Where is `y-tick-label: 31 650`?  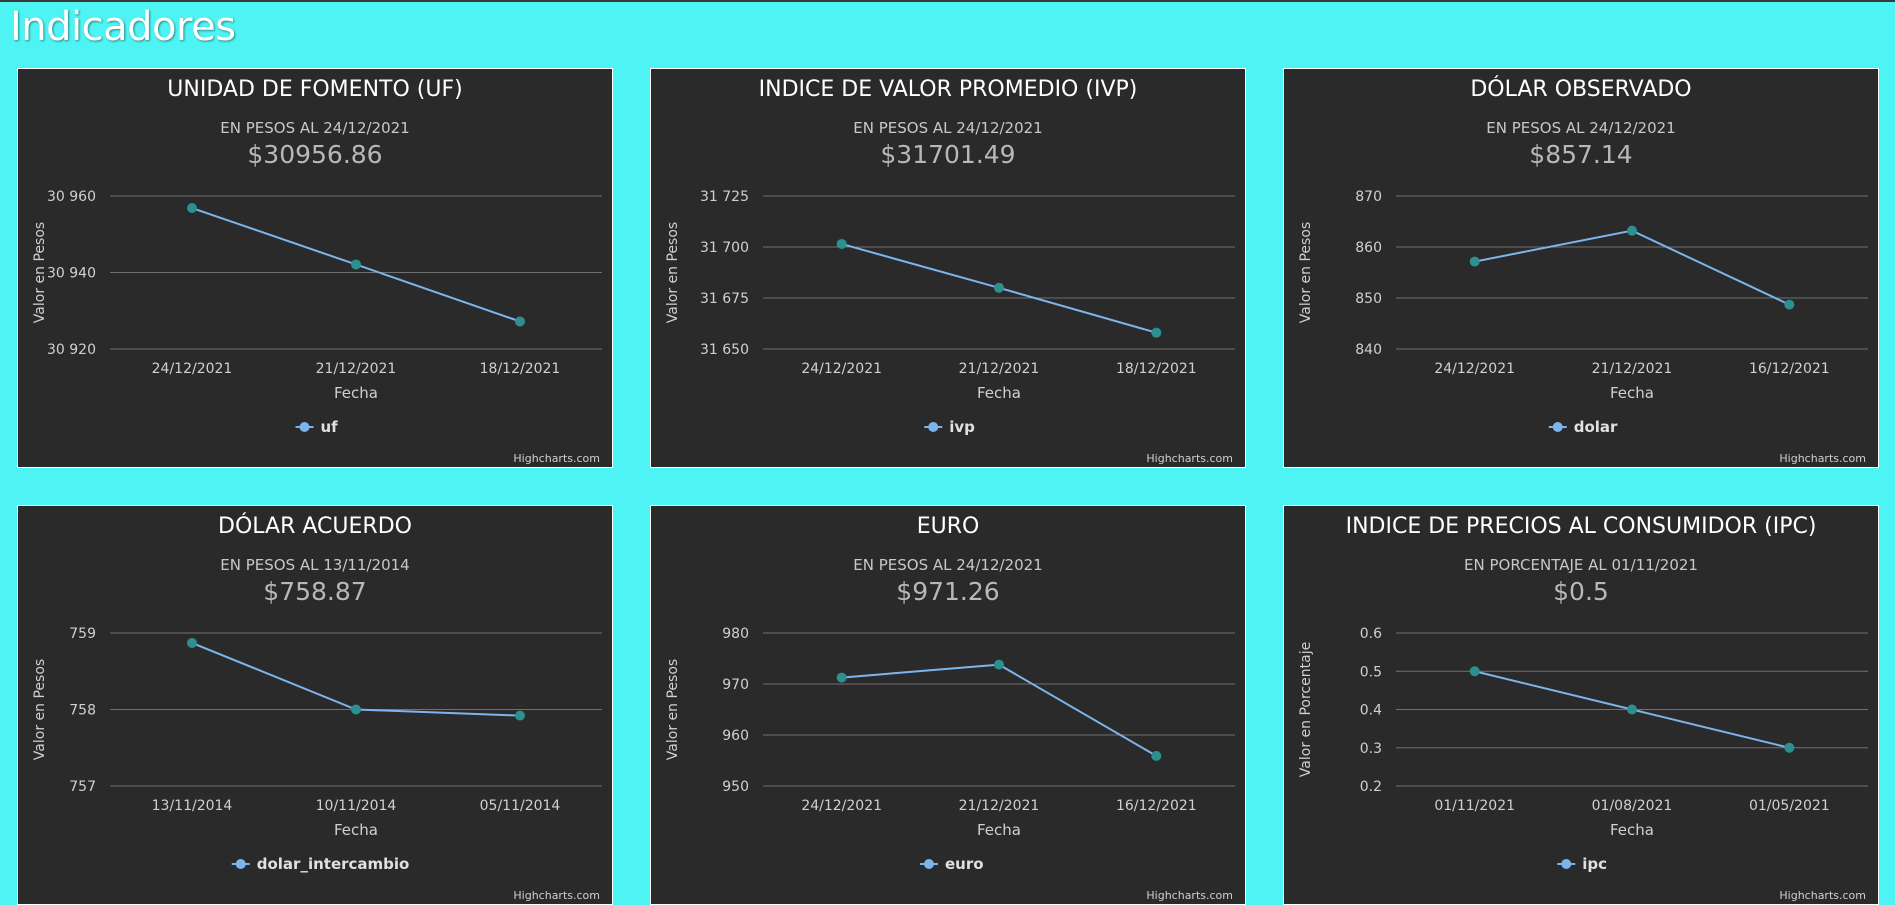
y-tick-label: 31 650 is located at coordinates (724, 350).